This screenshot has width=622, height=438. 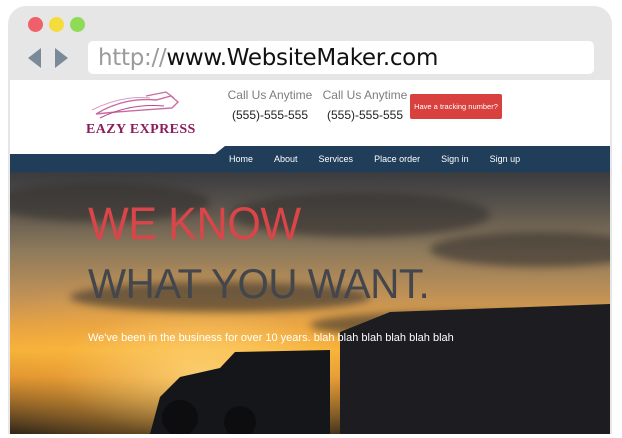 What do you see at coordinates (286, 159) in the screenshot?
I see `nav-item-about: About` at bounding box center [286, 159].